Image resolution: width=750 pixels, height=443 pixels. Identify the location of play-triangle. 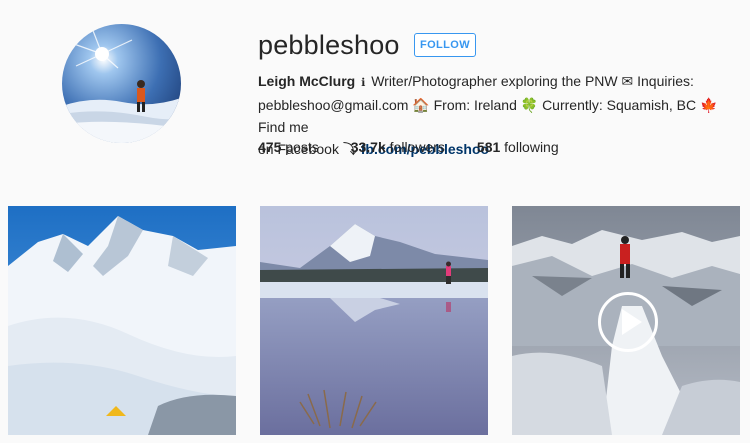
(632, 322).